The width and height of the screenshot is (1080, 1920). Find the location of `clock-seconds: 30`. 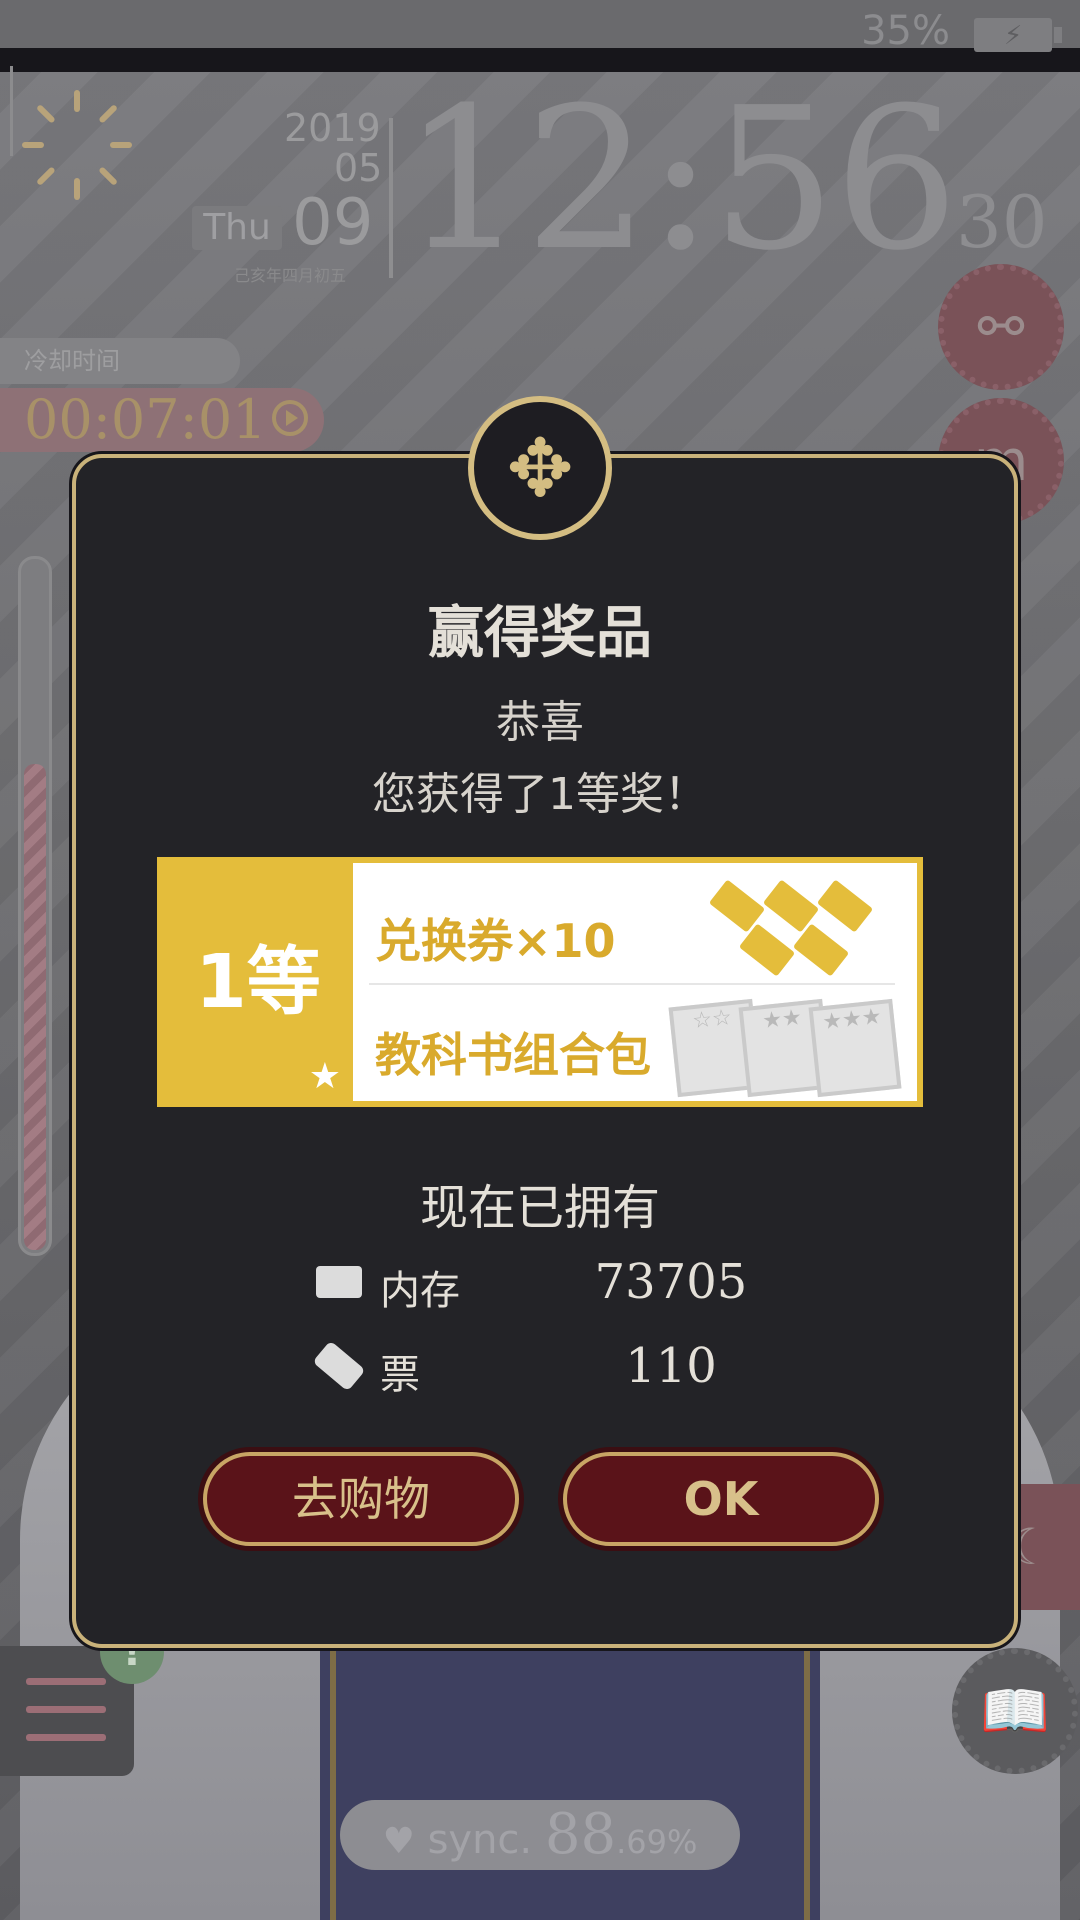

clock-seconds: 30 is located at coordinates (1002, 222).